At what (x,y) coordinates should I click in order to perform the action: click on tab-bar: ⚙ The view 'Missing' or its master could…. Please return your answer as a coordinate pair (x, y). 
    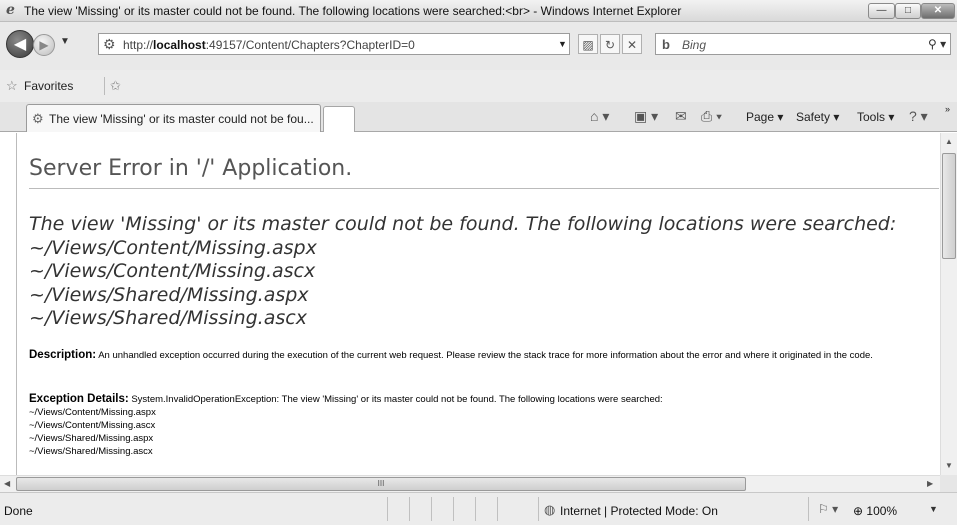
    Looking at the image, I should click on (478, 117).